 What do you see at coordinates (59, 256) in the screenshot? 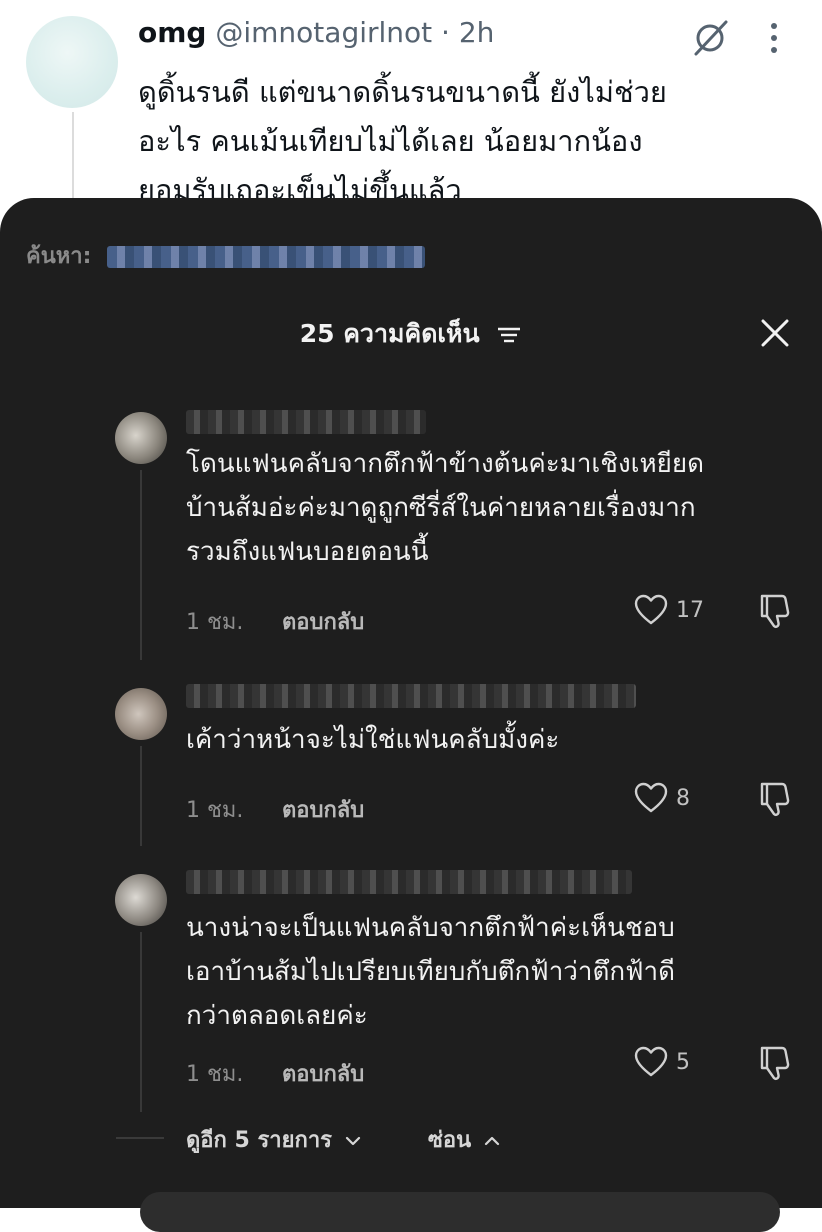
I see `search-label: ค้นหา:` at bounding box center [59, 256].